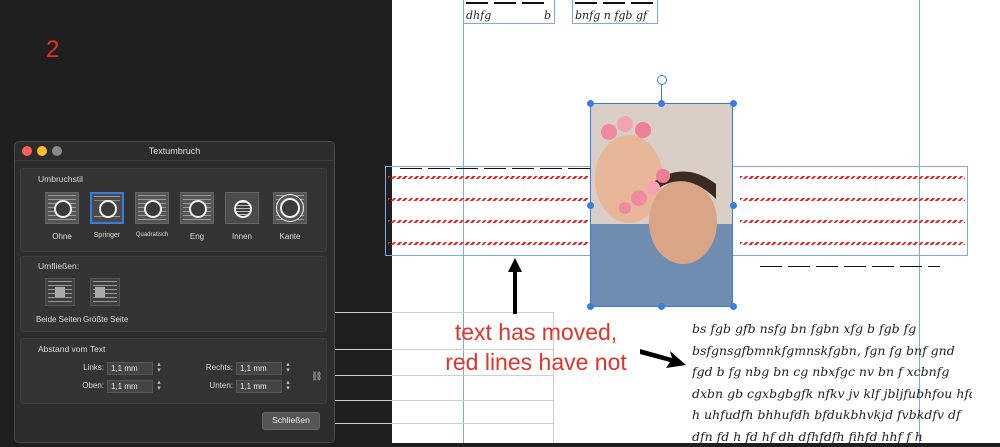 This screenshot has width=1000, height=447. Describe the element at coordinates (259, 368) in the screenshot. I see `rechts-field: 1,1 mm` at that location.